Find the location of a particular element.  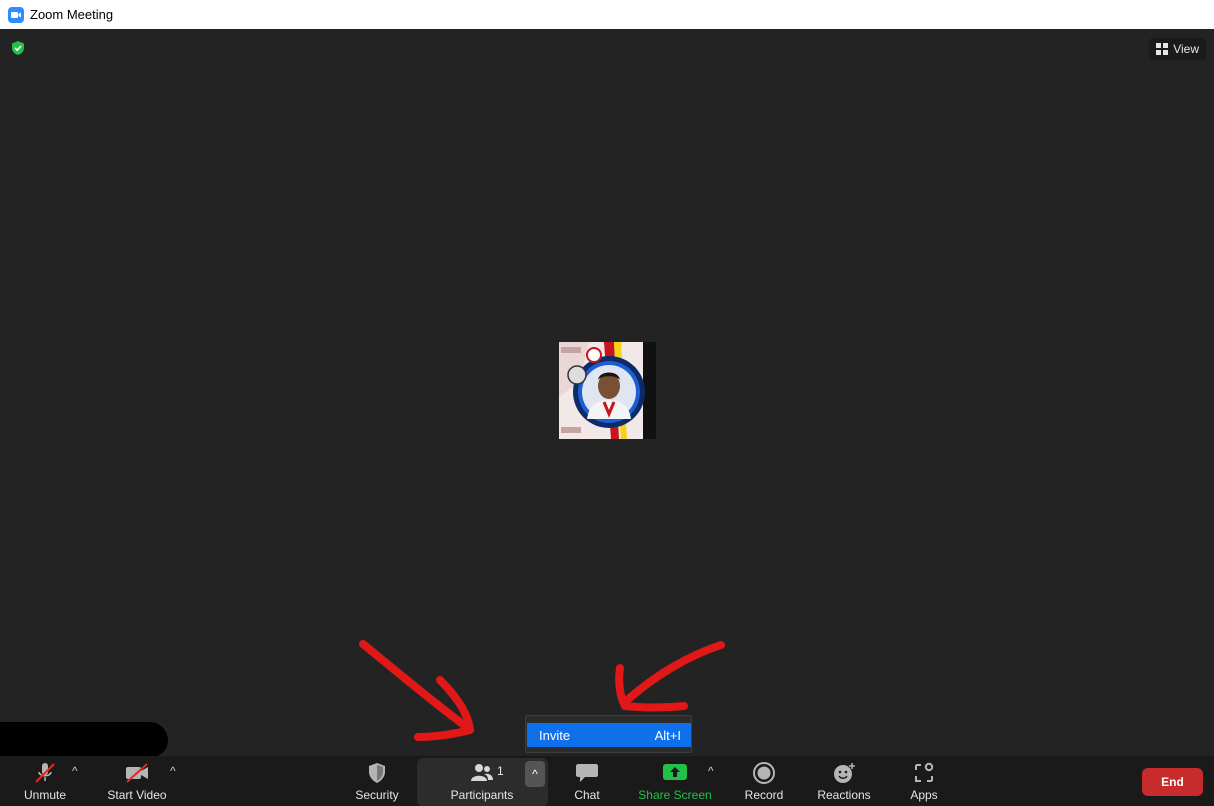

shield-icon is located at coordinates (377, 773).